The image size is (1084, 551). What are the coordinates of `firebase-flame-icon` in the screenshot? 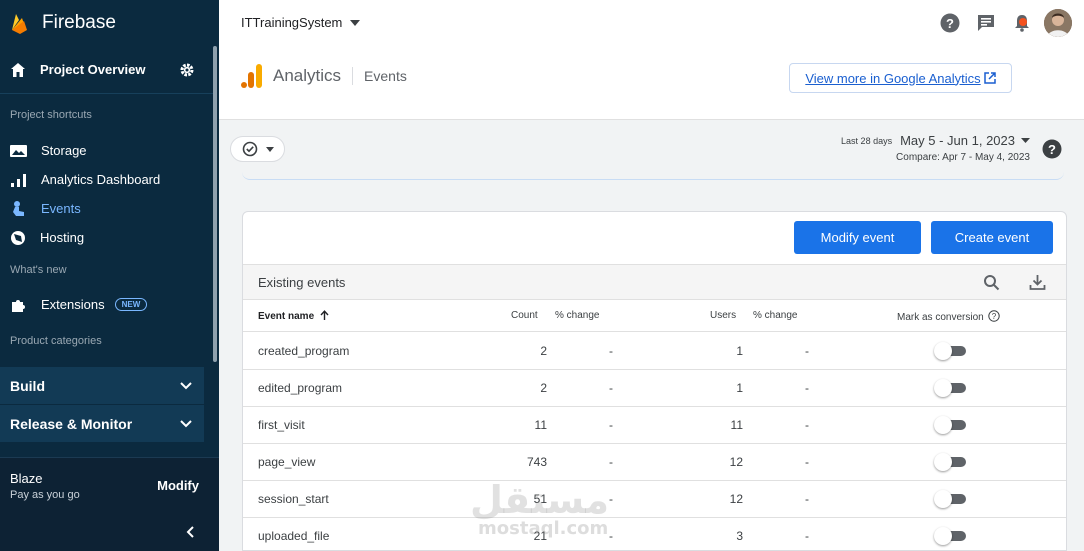 It's located at (19, 24).